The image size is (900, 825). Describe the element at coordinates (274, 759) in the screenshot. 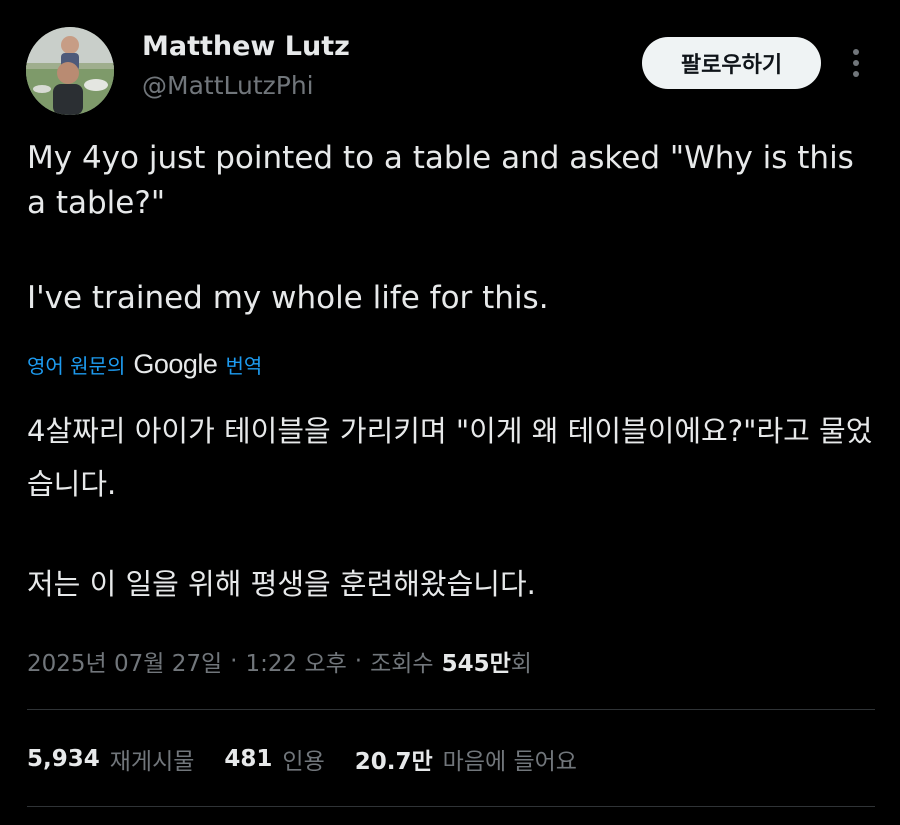

I see `quotes-stat: 481 인용` at that location.